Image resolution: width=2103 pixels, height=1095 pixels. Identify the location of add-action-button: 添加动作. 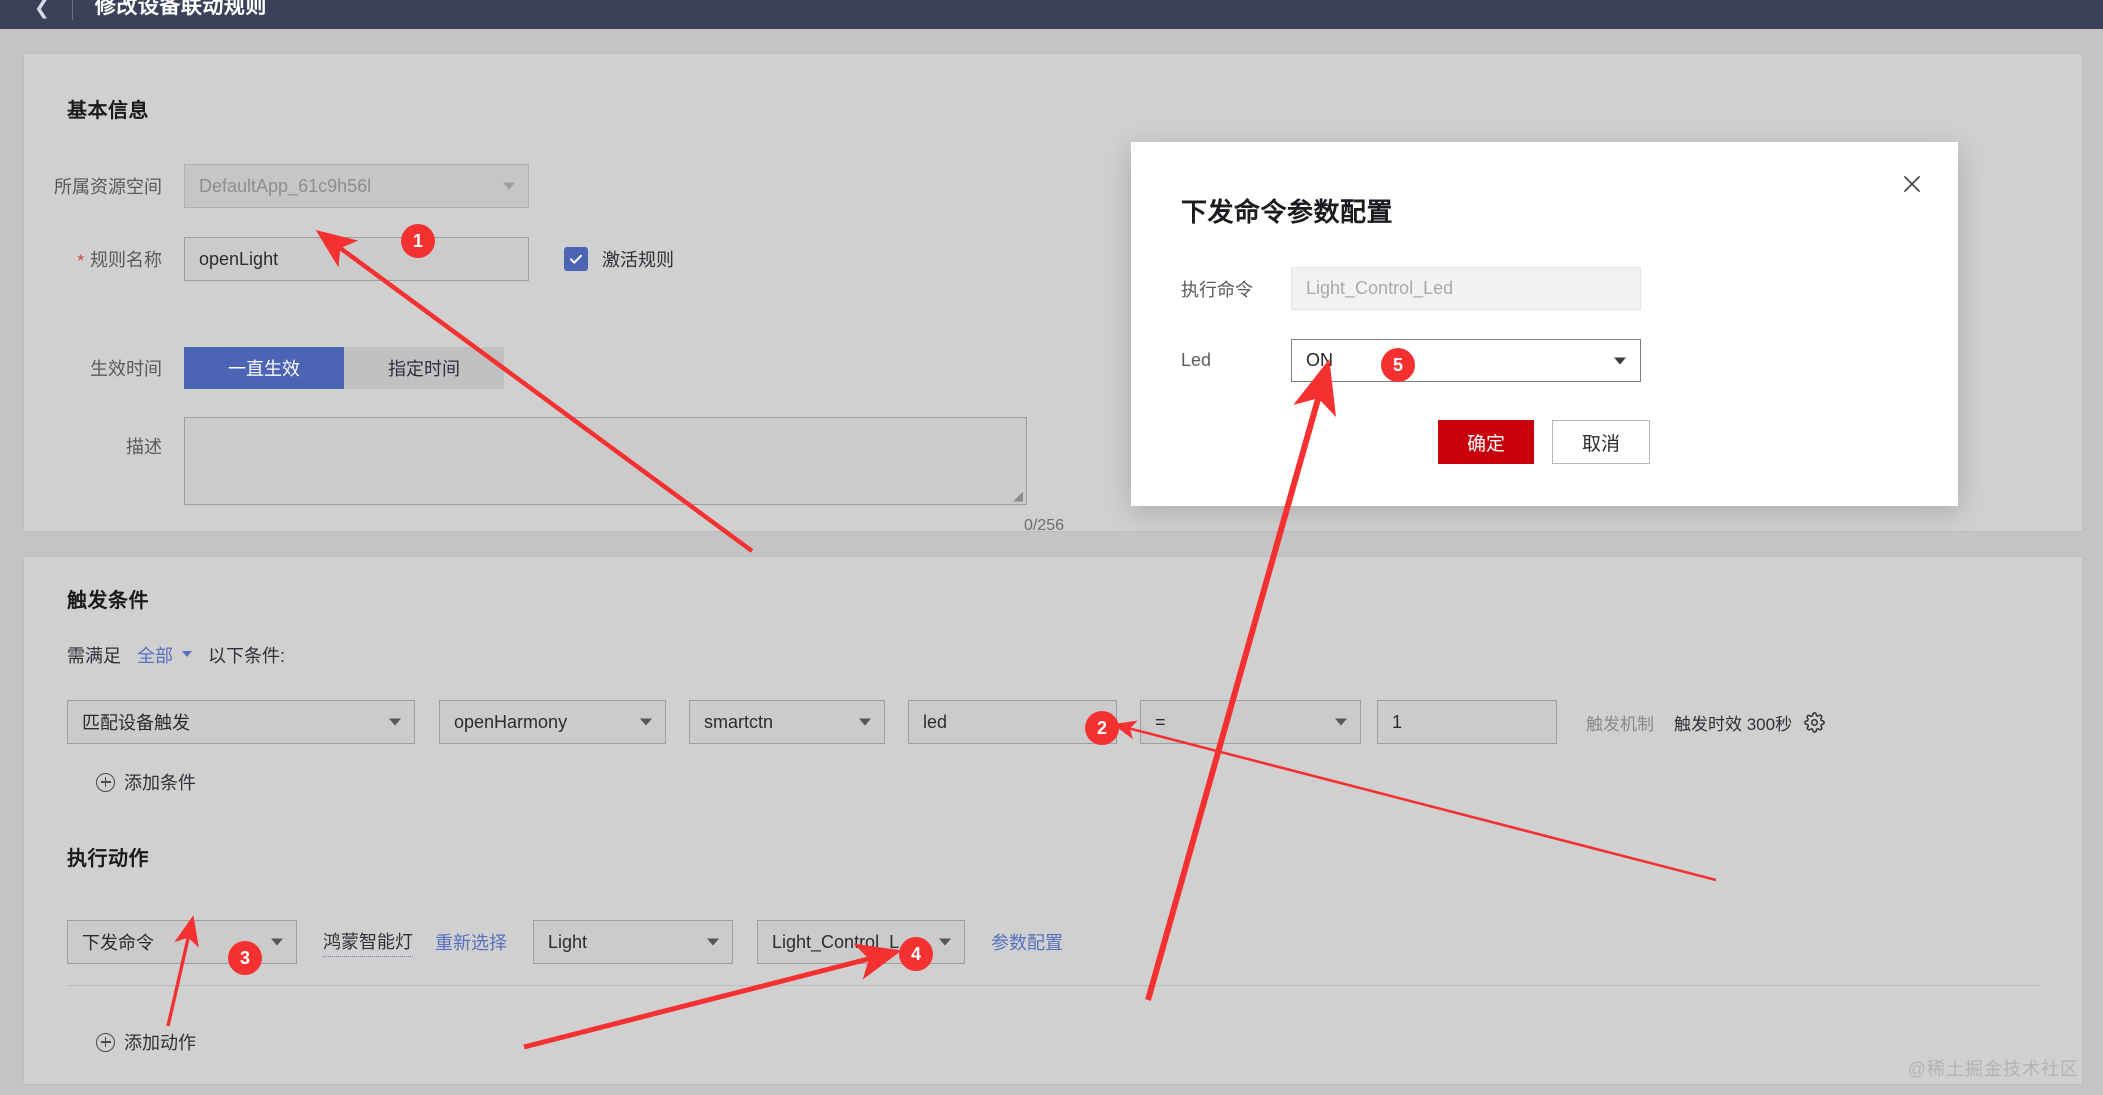
(146, 1042).